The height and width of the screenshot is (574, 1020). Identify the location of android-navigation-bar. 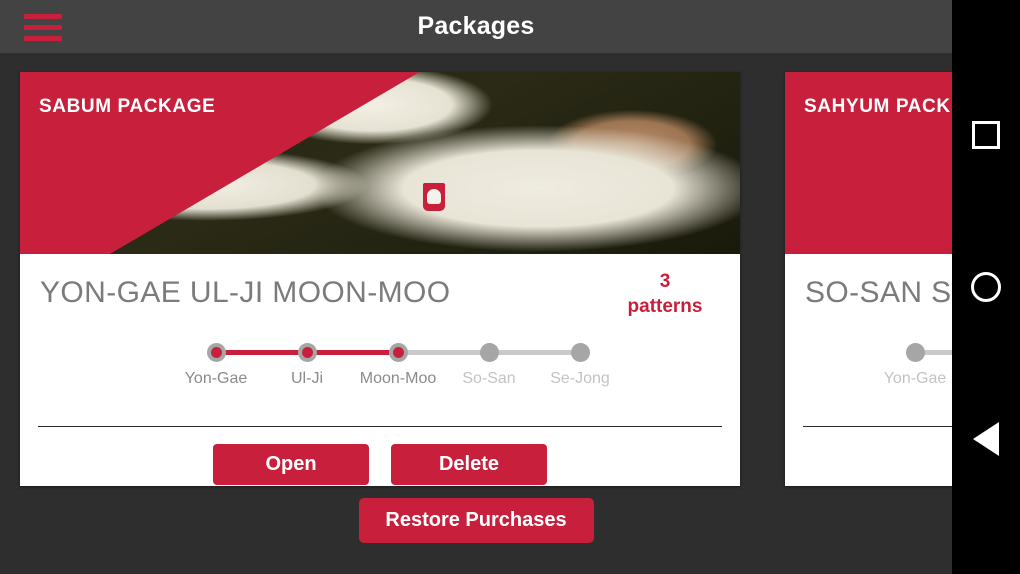
(986, 287).